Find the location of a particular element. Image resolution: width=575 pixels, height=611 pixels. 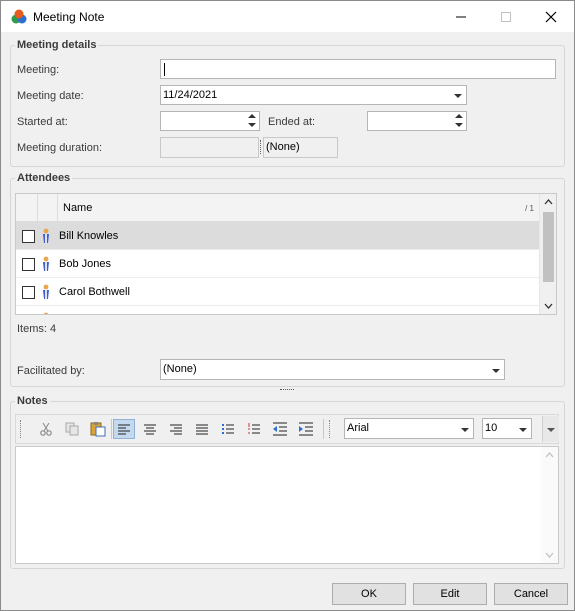

app-logo-icon is located at coordinates (19, 16).